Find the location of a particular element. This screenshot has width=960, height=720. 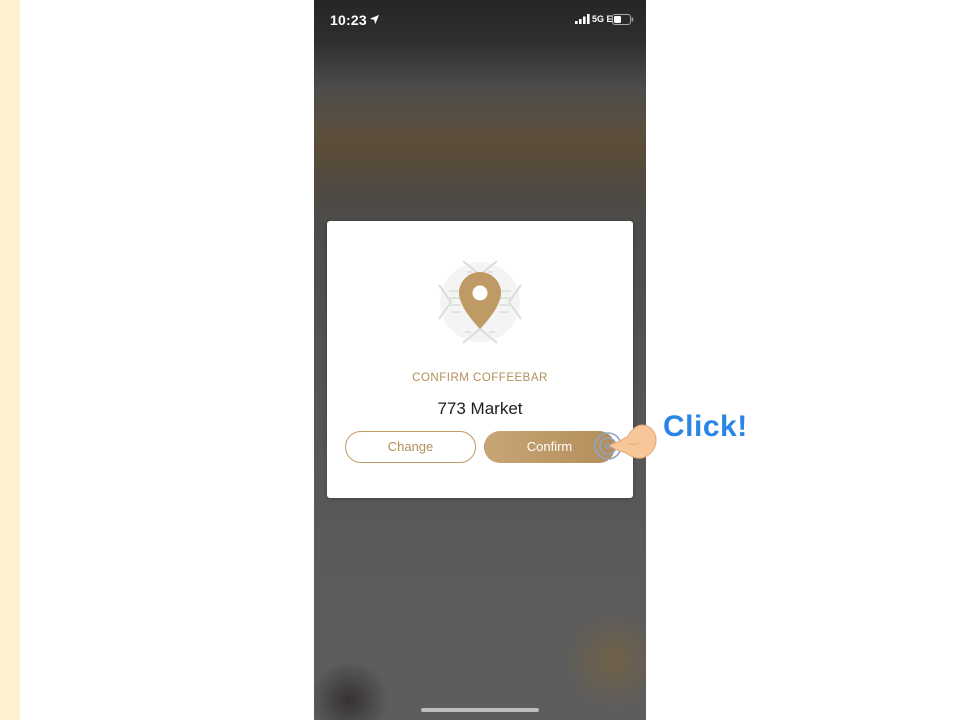

location-name: 773 Market is located at coordinates (480, 408).